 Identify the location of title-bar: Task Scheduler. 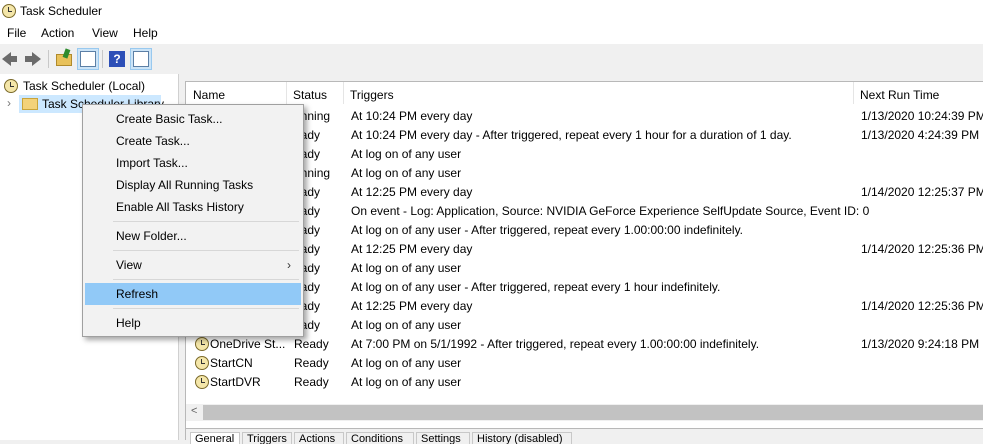
(491, 11).